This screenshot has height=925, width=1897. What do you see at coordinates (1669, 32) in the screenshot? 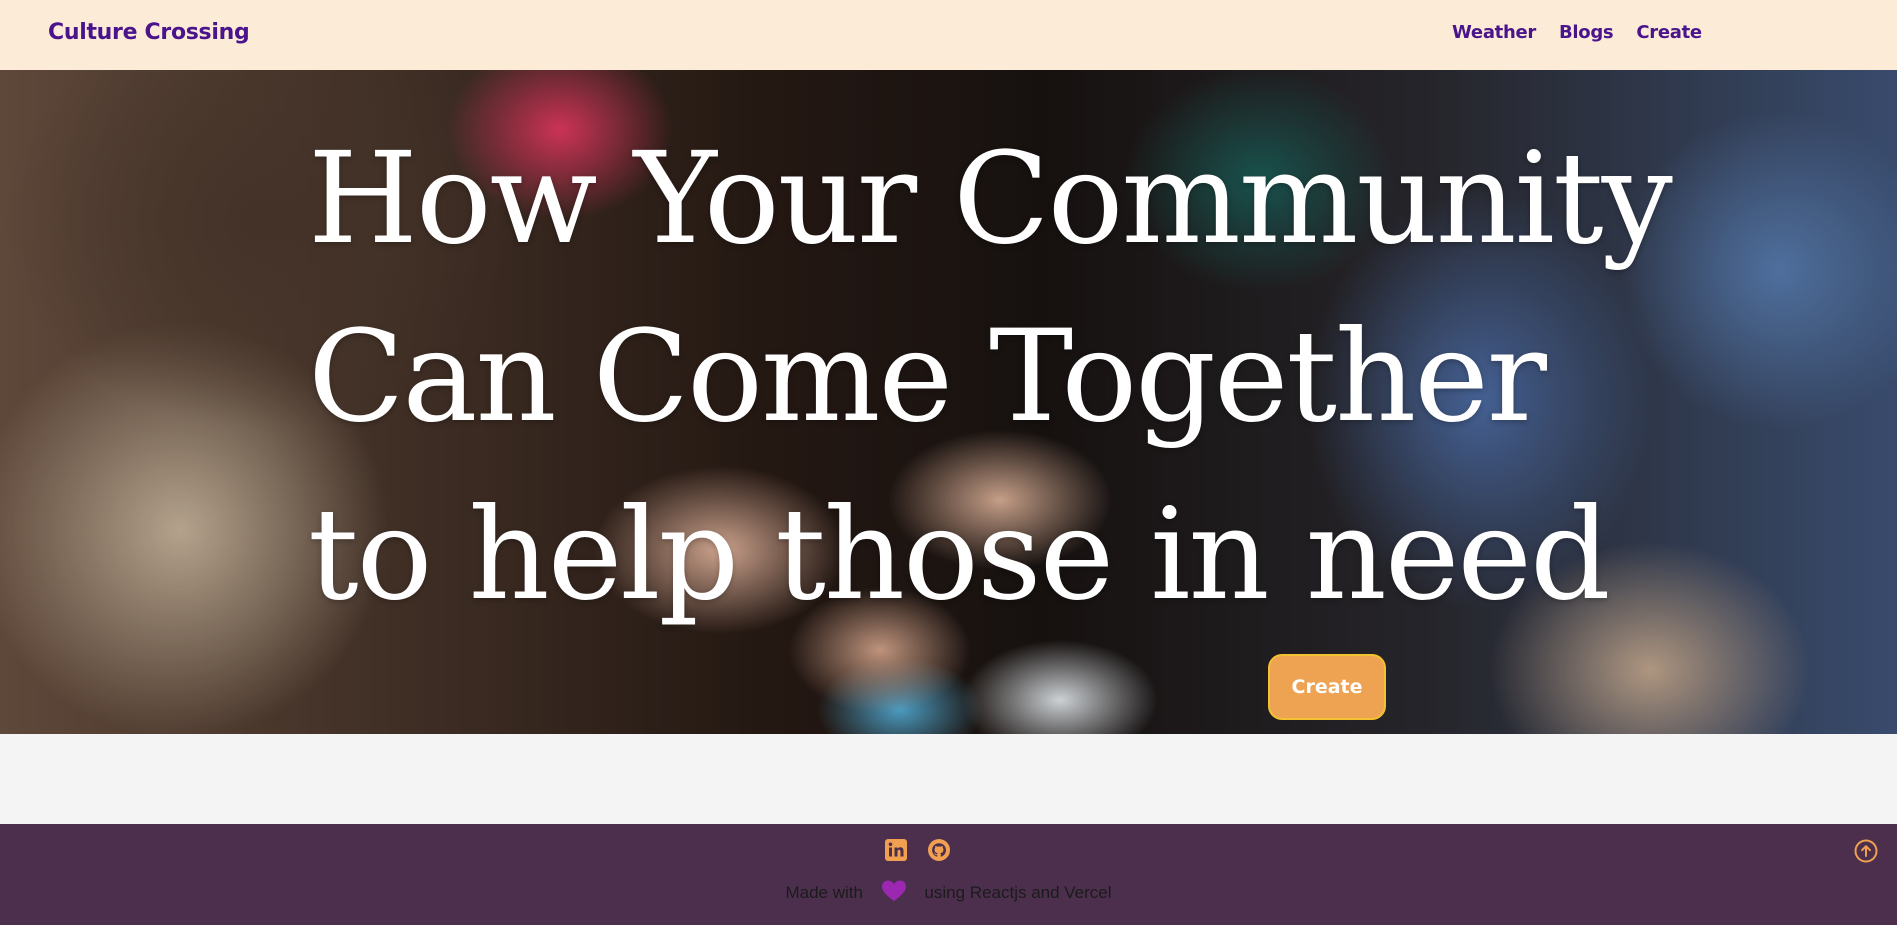
I see `nav-link-create: Create` at bounding box center [1669, 32].